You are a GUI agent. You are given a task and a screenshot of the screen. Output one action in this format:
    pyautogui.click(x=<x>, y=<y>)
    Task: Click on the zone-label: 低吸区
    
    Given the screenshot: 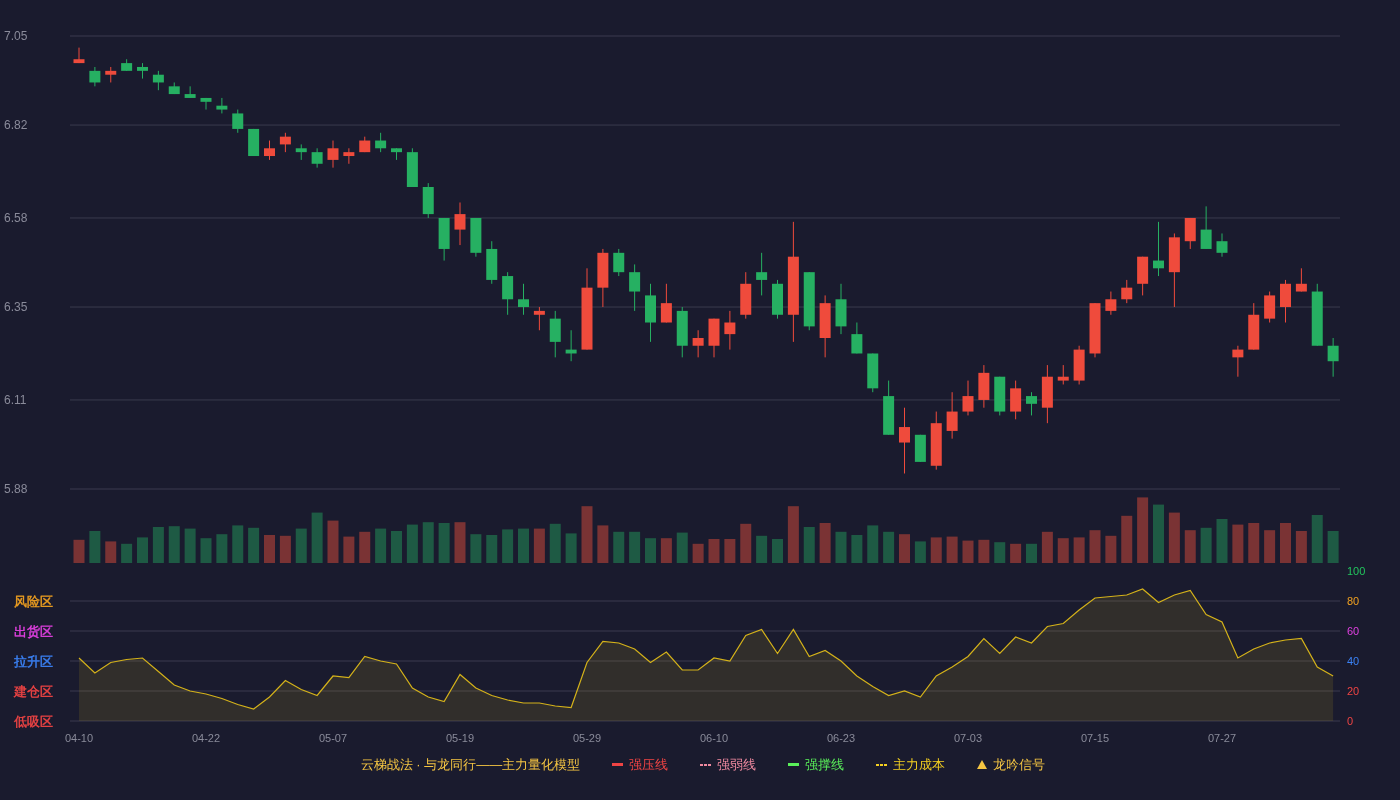 What is the action you would take?
    pyautogui.click(x=33, y=721)
    